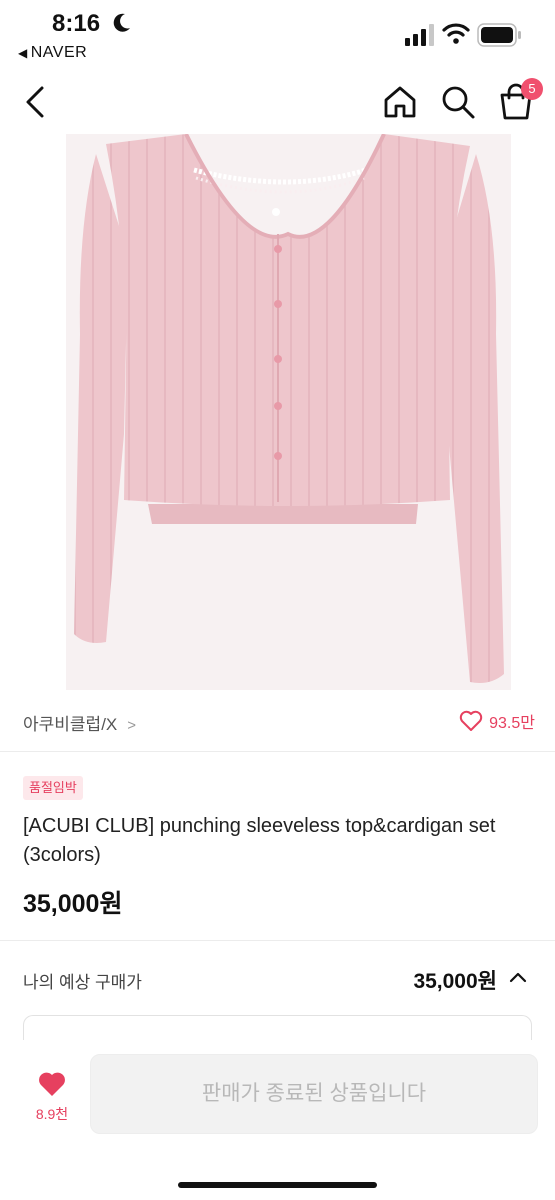 The width and height of the screenshot is (555, 1200). Describe the element at coordinates (456, 33) in the screenshot. I see `wifi-icon` at that location.